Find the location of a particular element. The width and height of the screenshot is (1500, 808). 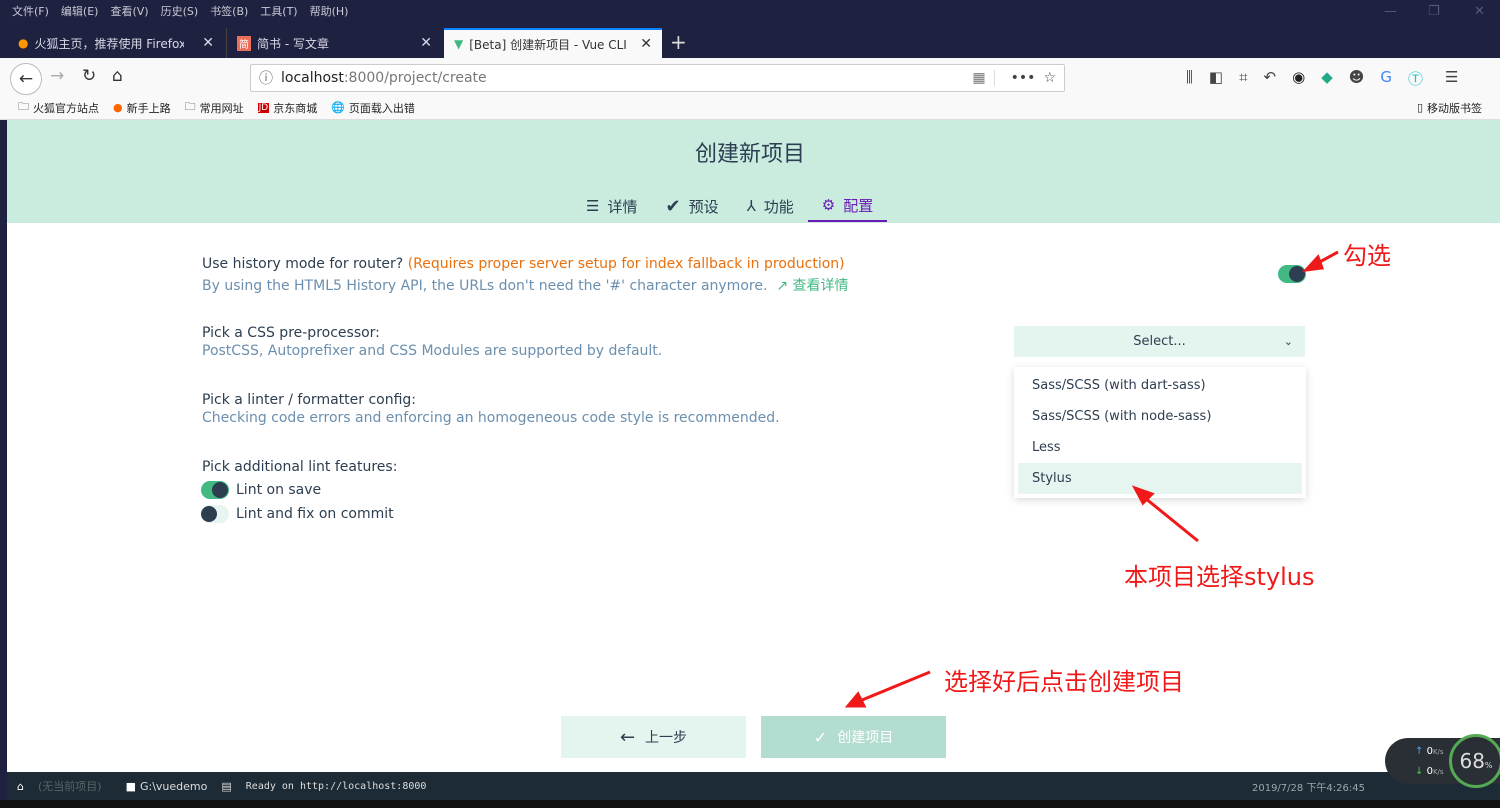

log-message: Ready on http://localhost:8000 is located at coordinates (336, 786).